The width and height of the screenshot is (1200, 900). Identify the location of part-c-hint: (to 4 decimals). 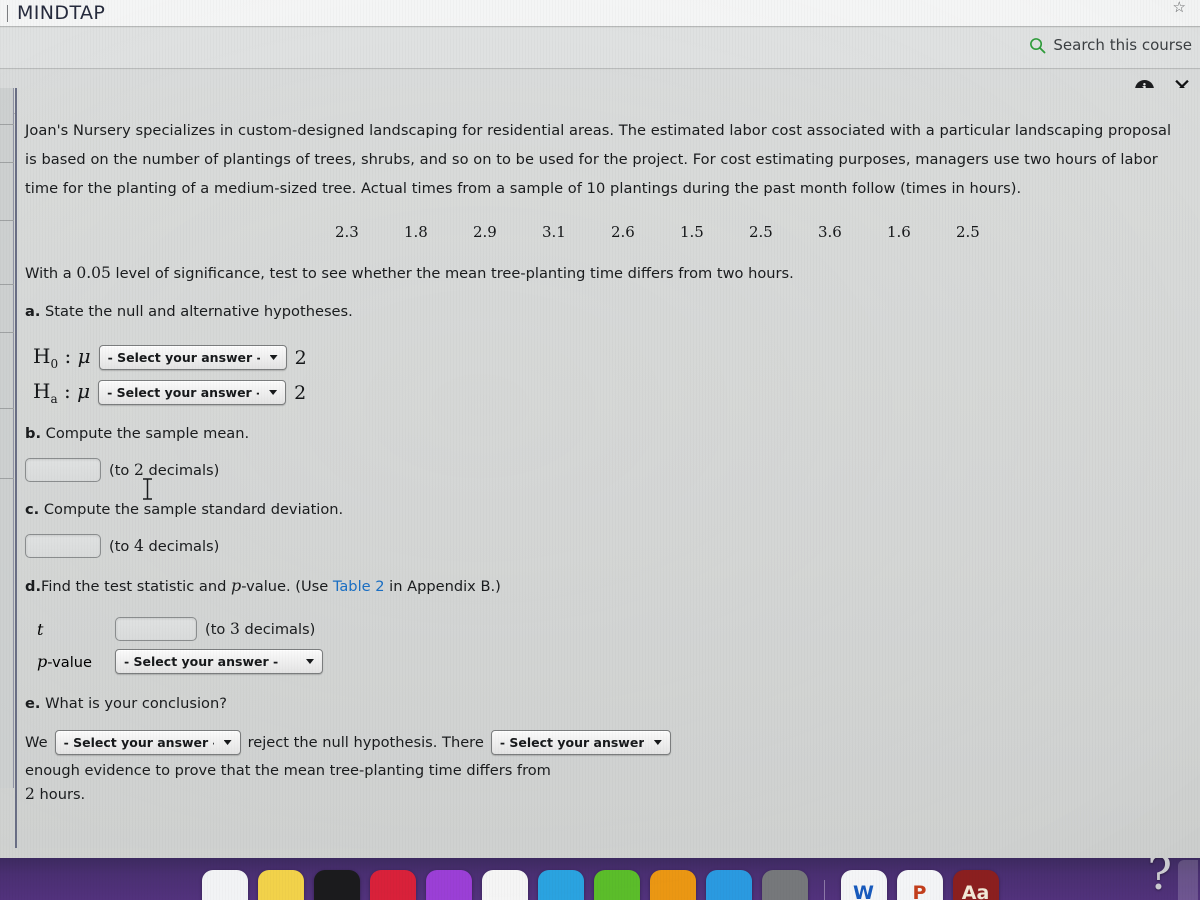
(164, 546).